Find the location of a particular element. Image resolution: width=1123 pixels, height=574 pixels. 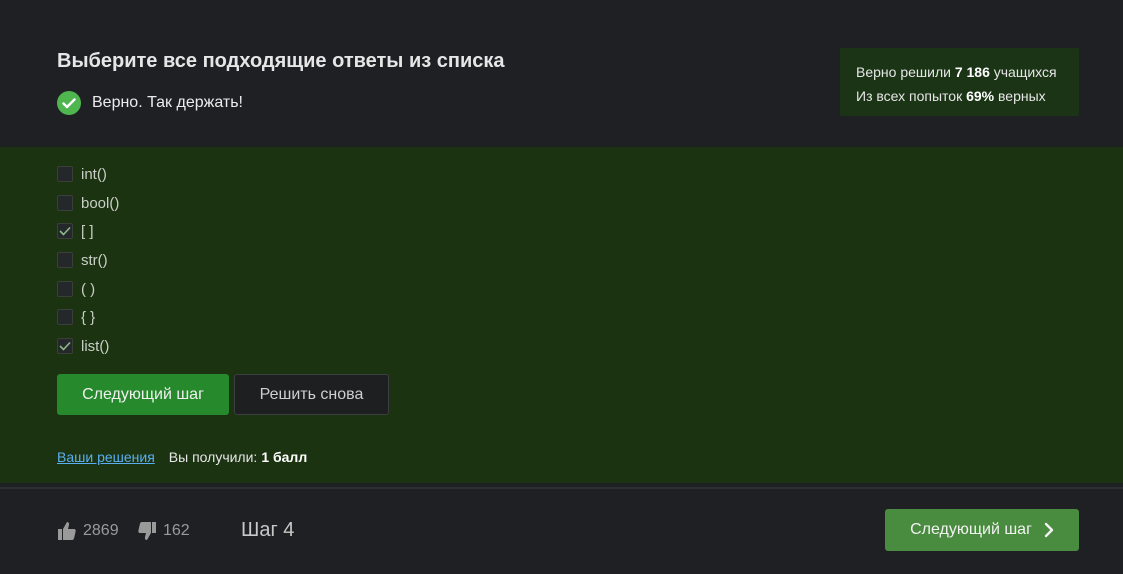

option-item: { } is located at coordinates (76, 317).